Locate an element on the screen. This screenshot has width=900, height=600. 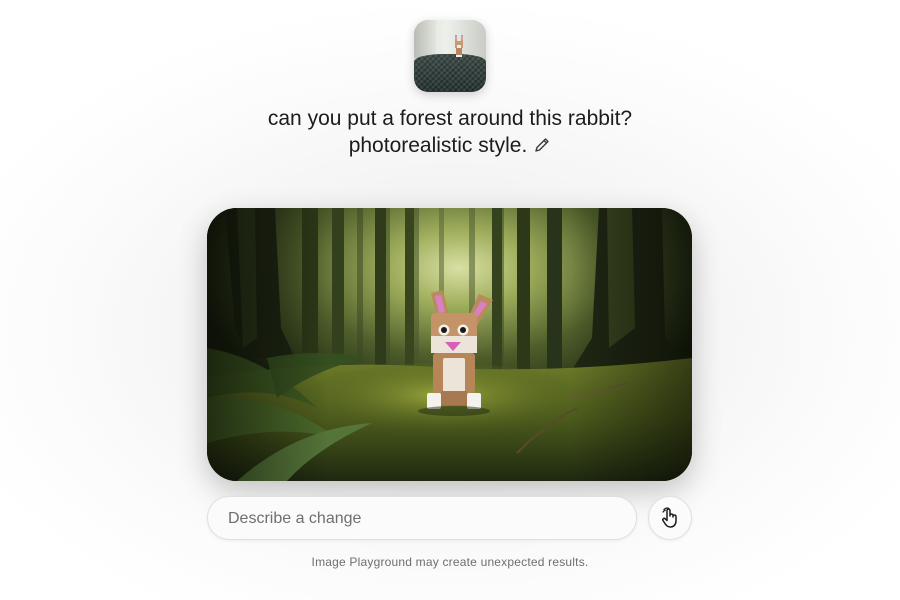
hand-pointer-icon is located at coordinates (669, 517).